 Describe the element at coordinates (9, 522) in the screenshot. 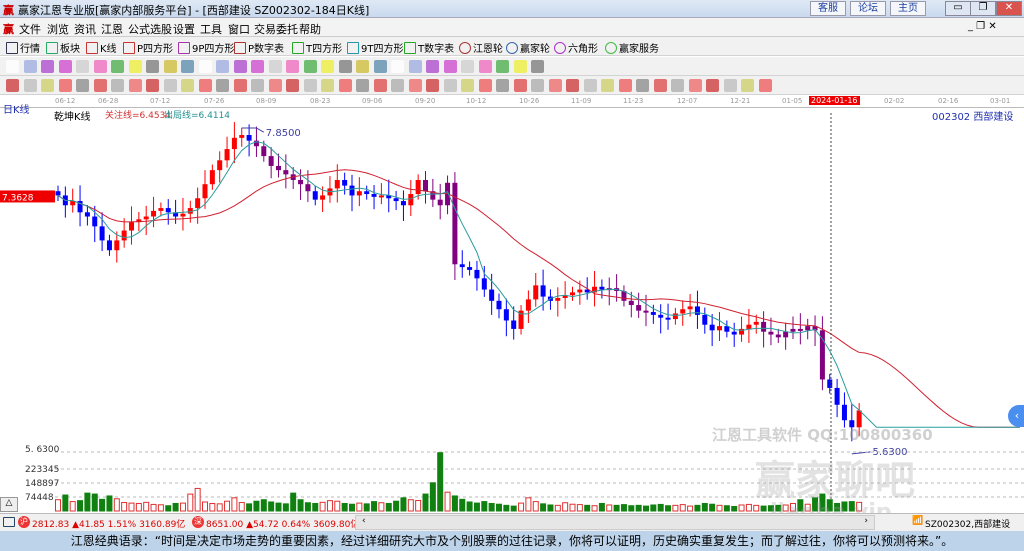

I see `calculator-icon` at that location.